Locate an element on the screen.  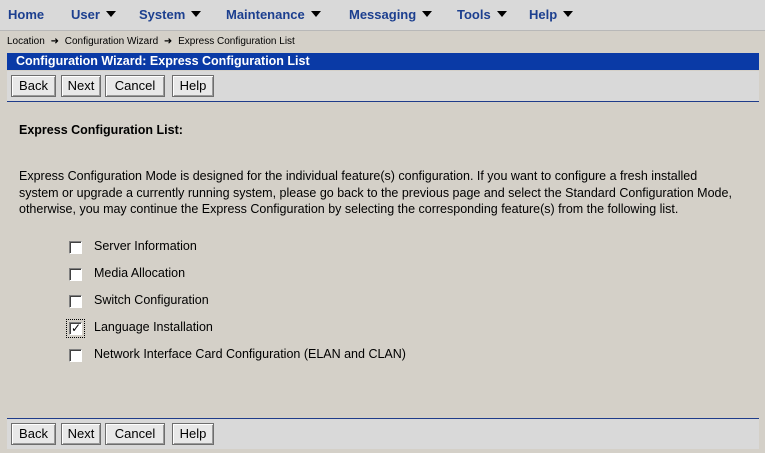
bottom-button-bar: Back Next Cancel Help is located at coordinates (383, 433).